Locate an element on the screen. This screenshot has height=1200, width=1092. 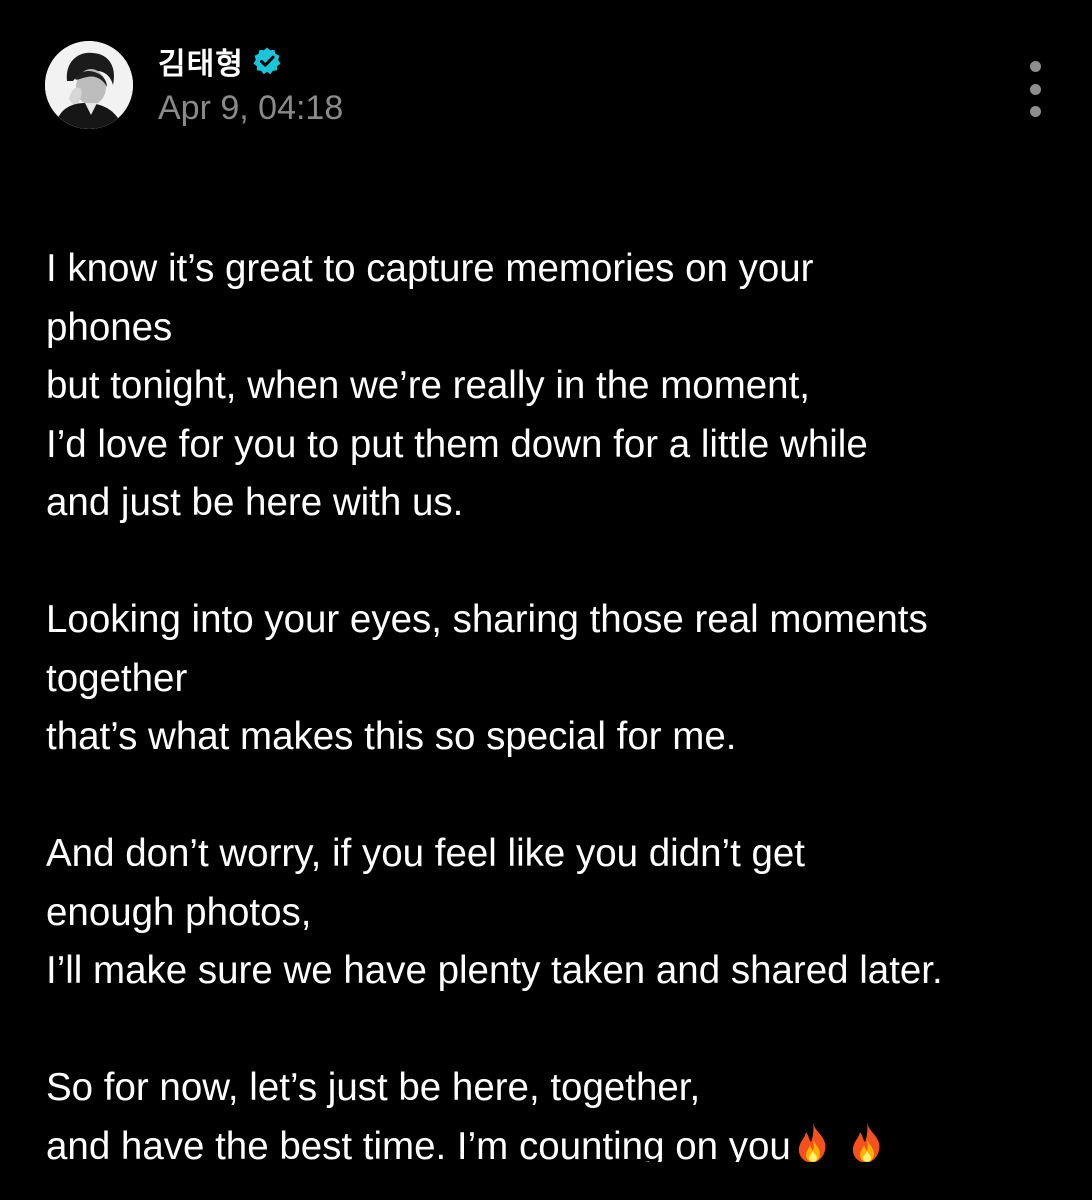
verified-badge-icon is located at coordinates (267, 61).